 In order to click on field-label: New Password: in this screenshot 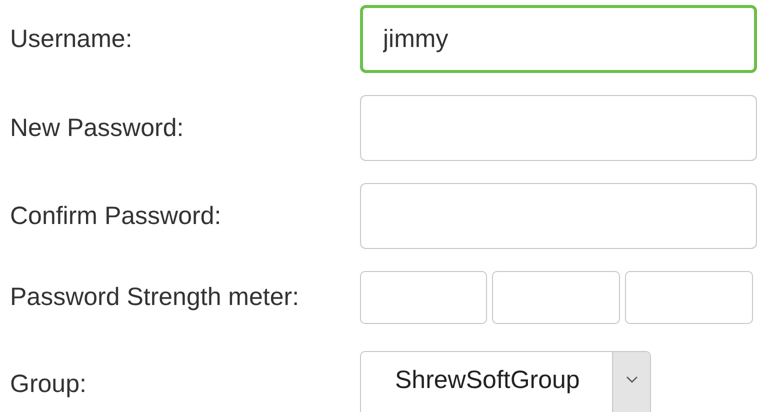, I will do `click(97, 128)`.